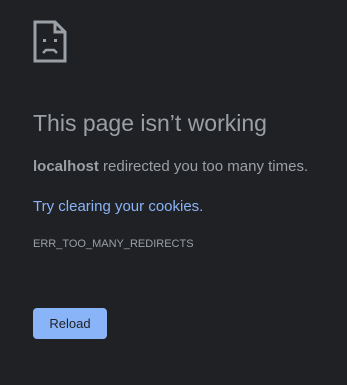 This screenshot has height=385, width=347. What do you see at coordinates (203, 166) in the screenshot?
I see `summary-message: redirected you too many times.` at bounding box center [203, 166].